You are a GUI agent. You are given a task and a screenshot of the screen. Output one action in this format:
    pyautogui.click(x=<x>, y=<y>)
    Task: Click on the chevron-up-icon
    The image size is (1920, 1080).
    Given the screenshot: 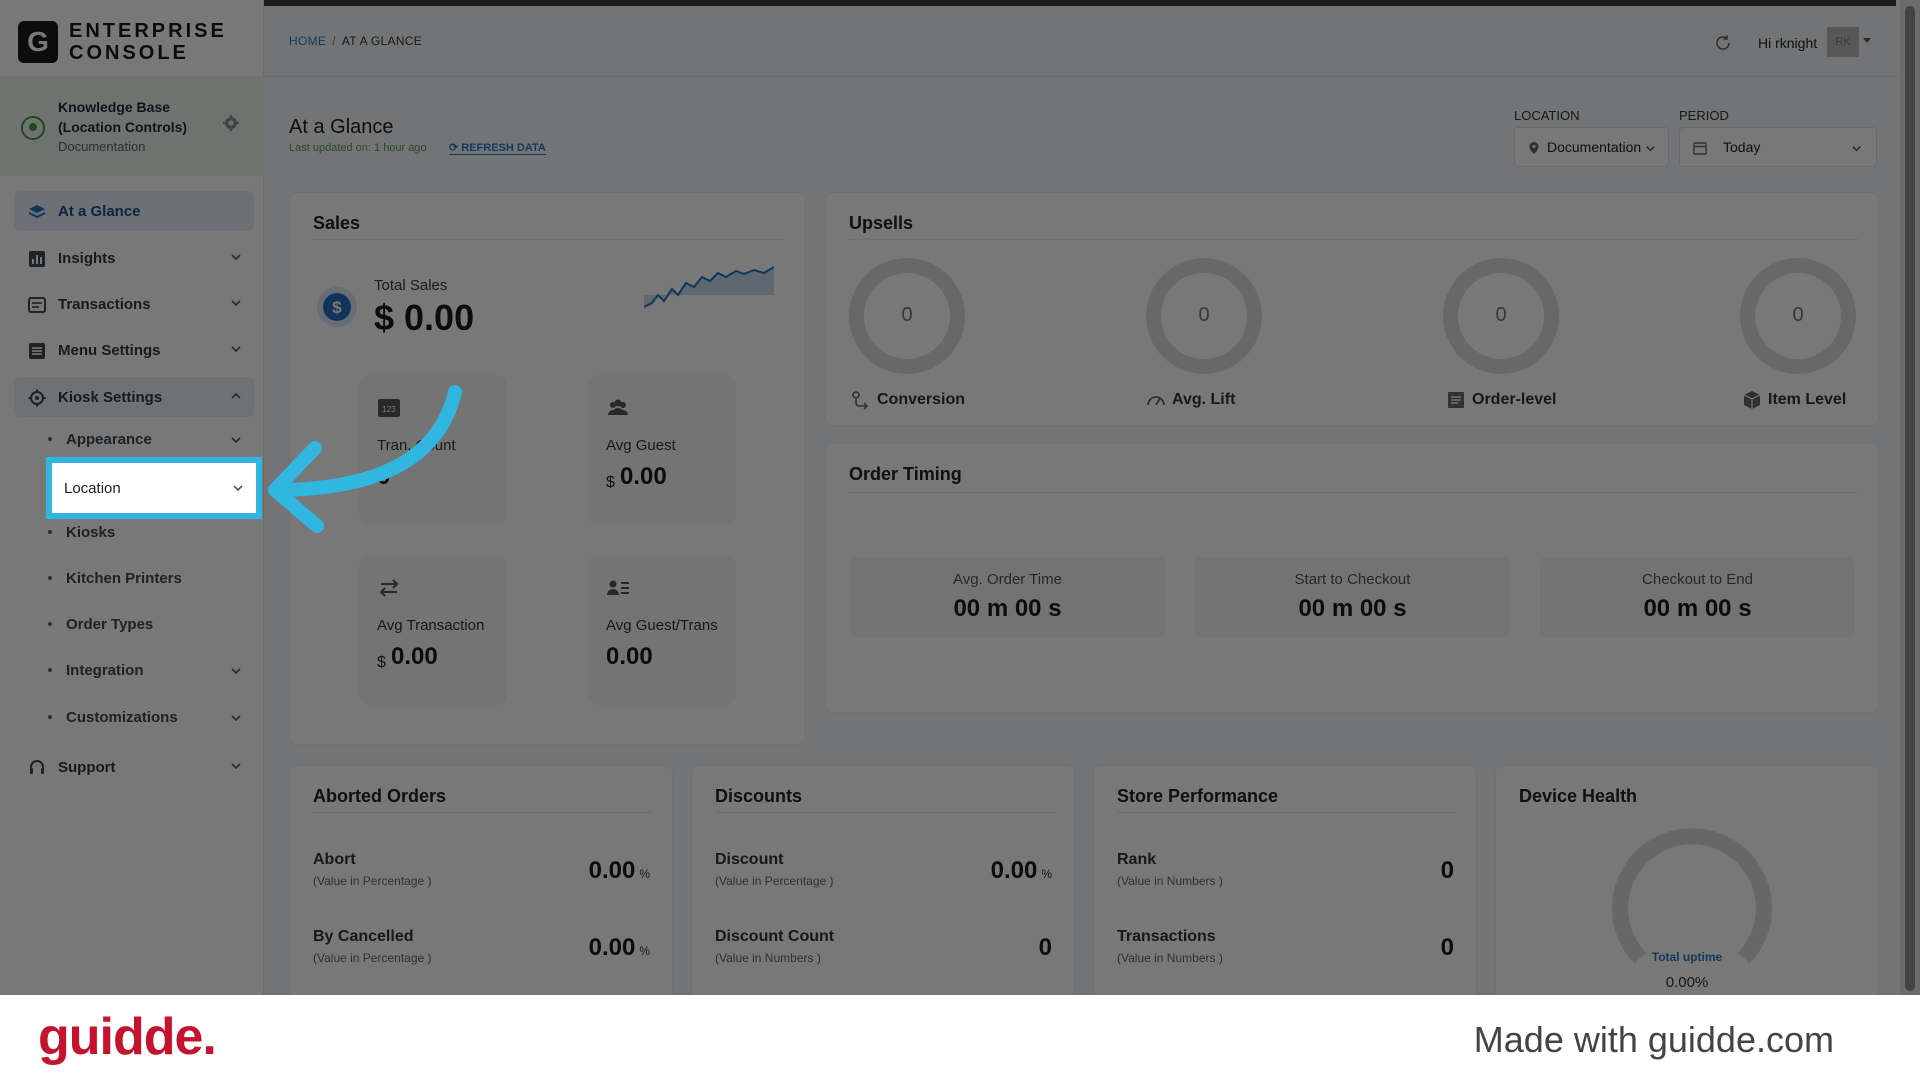 What is the action you would take?
    pyautogui.click(x=236, y=395)
    